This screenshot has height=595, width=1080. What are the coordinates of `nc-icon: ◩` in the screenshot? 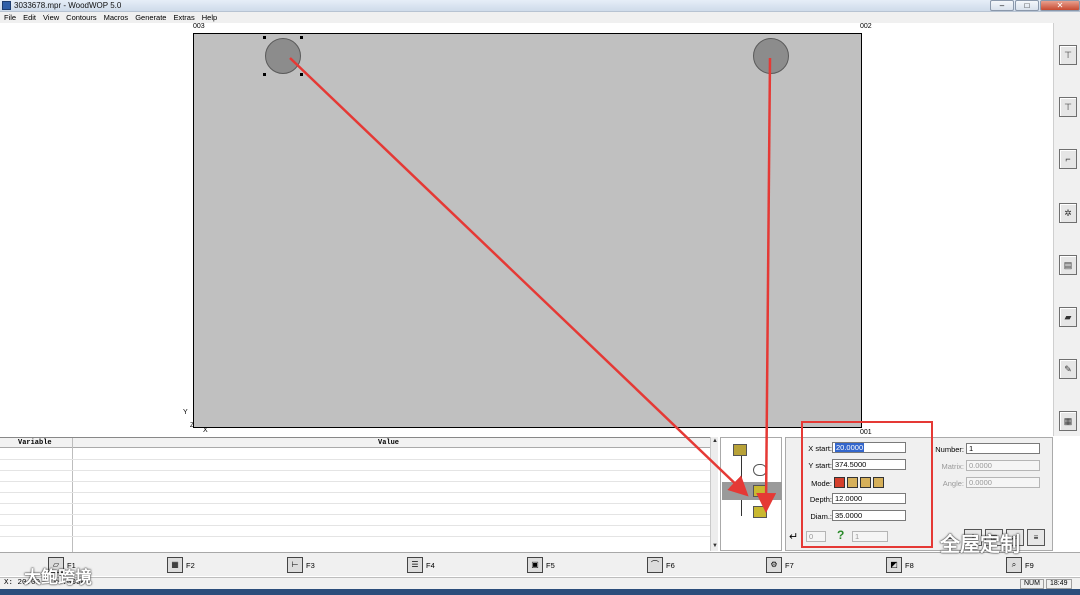 It's located at (894, 565).